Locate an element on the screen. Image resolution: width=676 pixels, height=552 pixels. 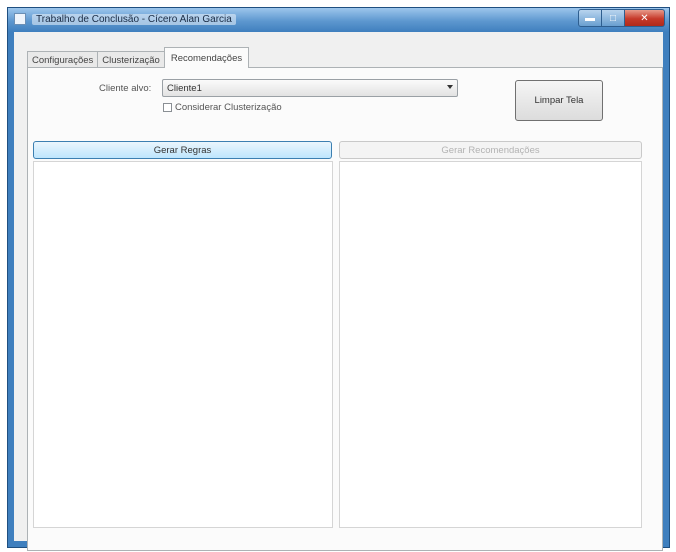
minimize-button: ▬ is located at coordinates (590, 18).